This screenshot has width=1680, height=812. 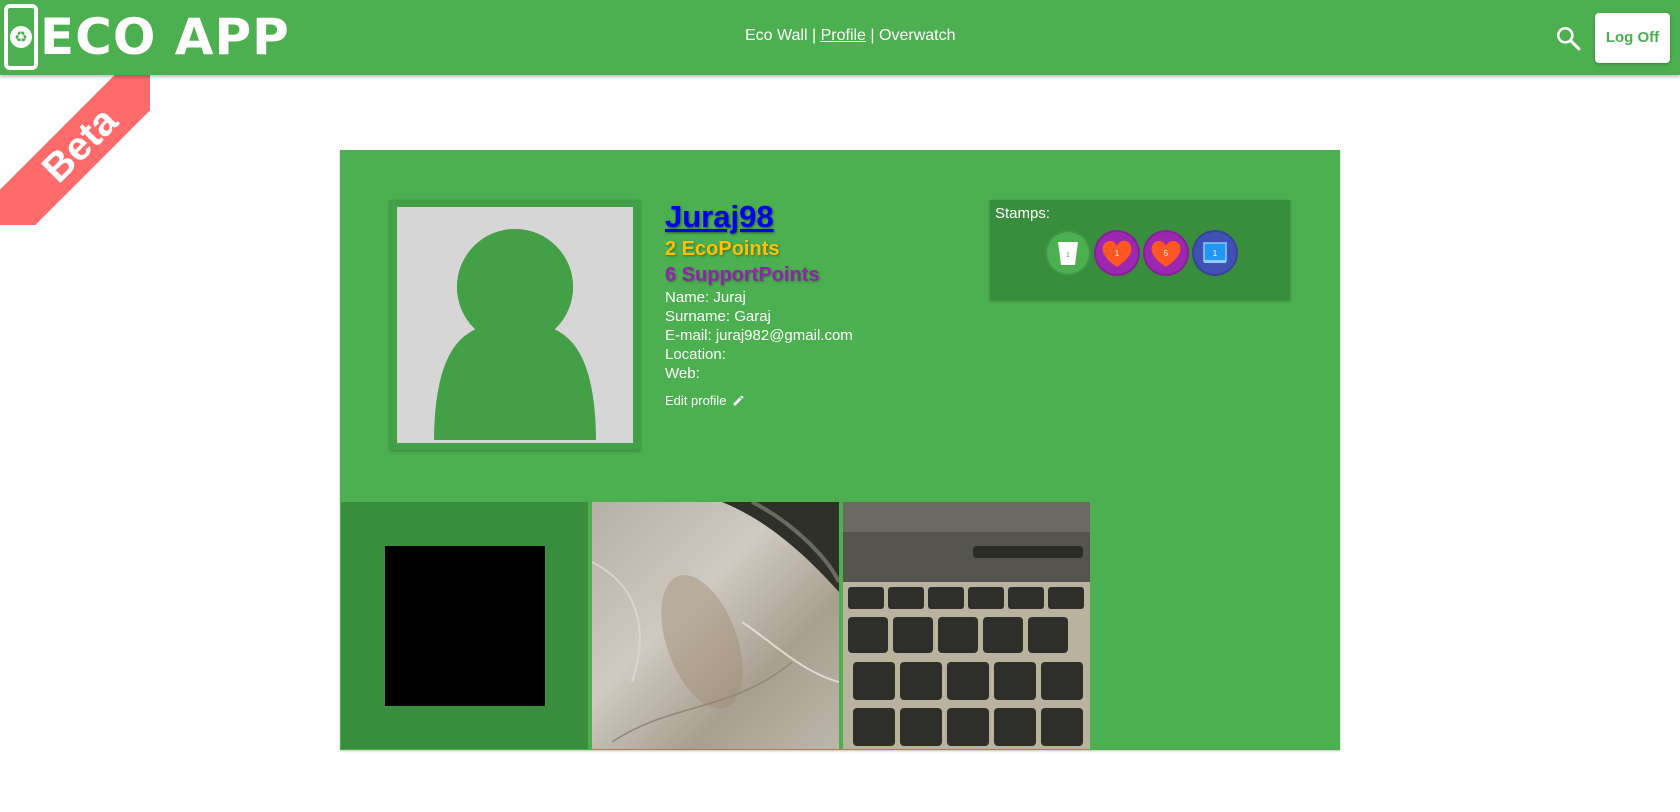 I want to click on stamps-panel: Stamps: 1 1 5 1, so click(x=1140, y=250).